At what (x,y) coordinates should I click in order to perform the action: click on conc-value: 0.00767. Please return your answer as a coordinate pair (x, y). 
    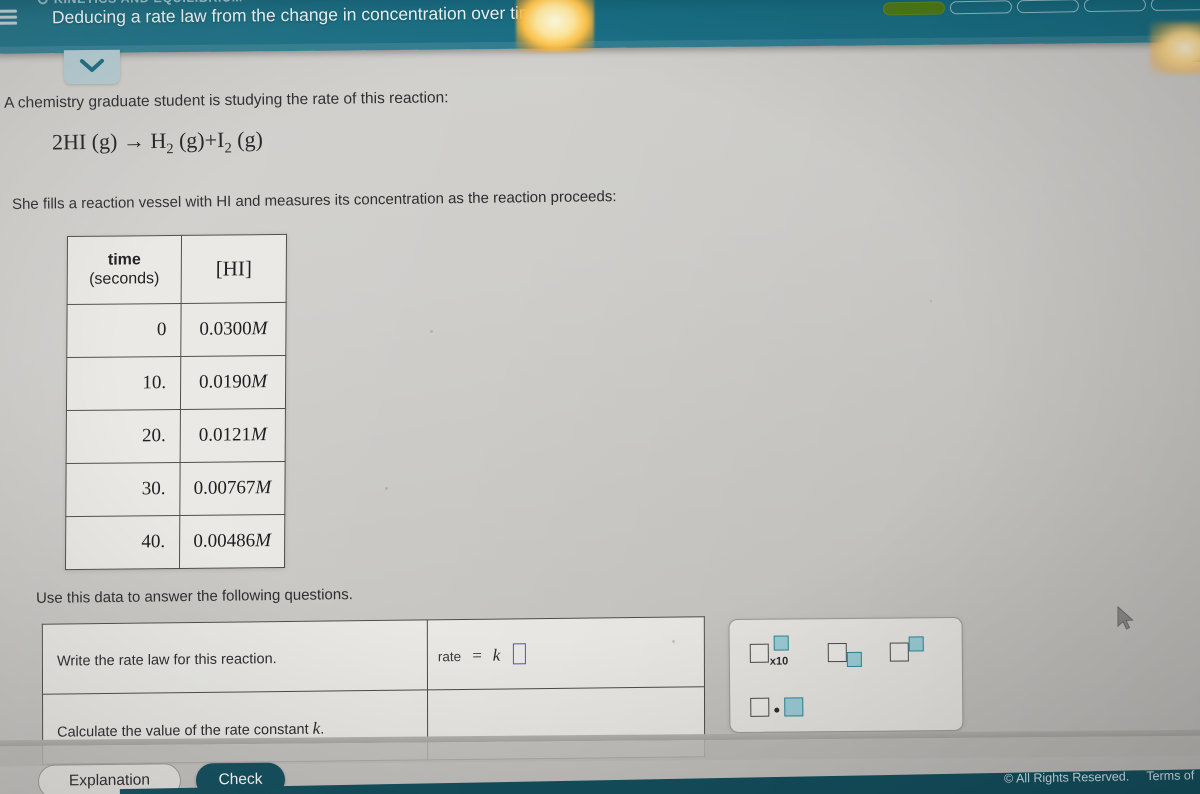
    Looking at the image, I should click on (224, 488).